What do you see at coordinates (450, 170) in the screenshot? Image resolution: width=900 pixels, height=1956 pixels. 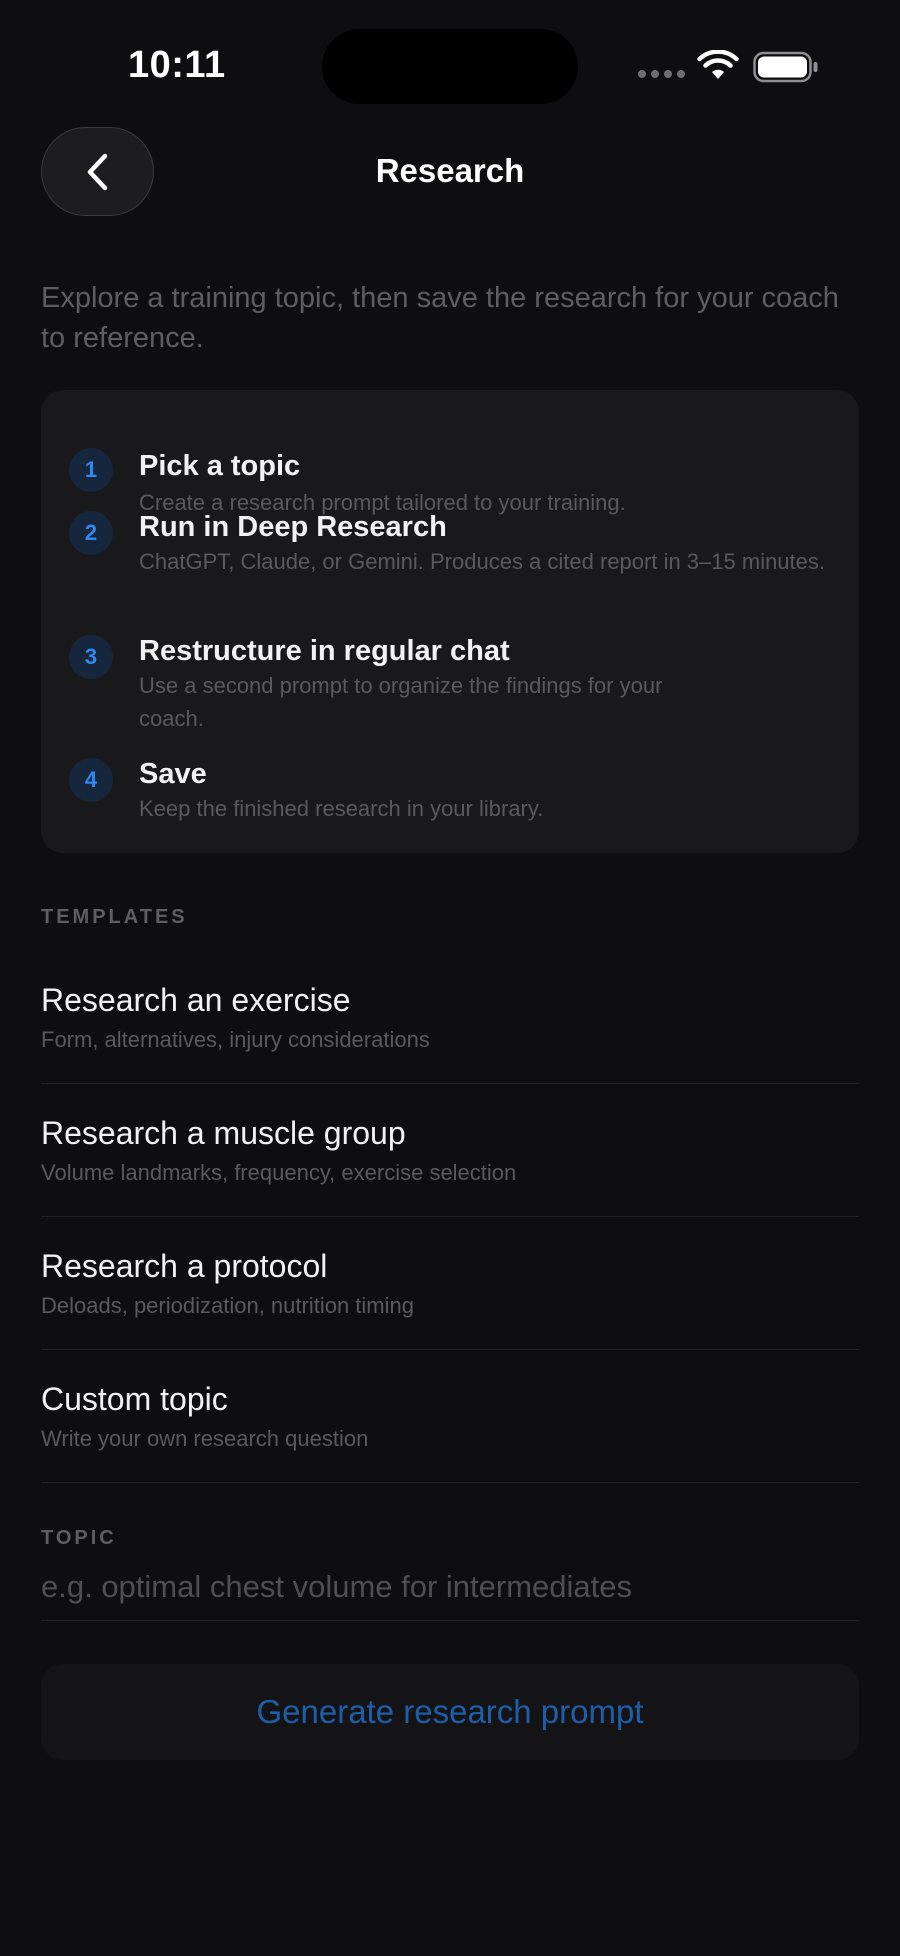 I see `page-title: Research` at bounding box center [450, 170].